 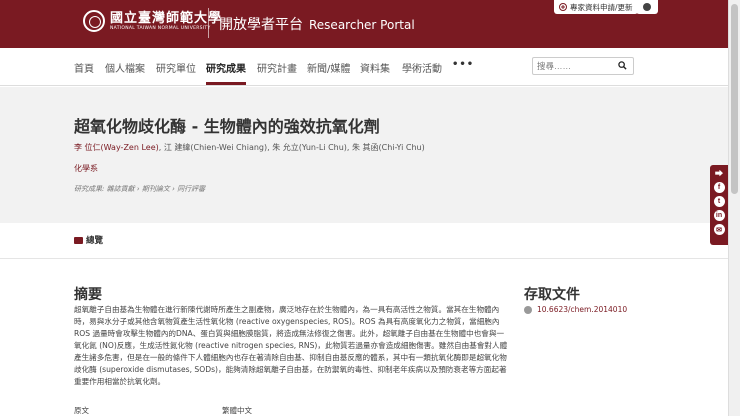 What do you see at coordinates (125, 67) in the screenshot?
I see `nav-item-profiles: 個人檔案` at bounding box center [125, 67].